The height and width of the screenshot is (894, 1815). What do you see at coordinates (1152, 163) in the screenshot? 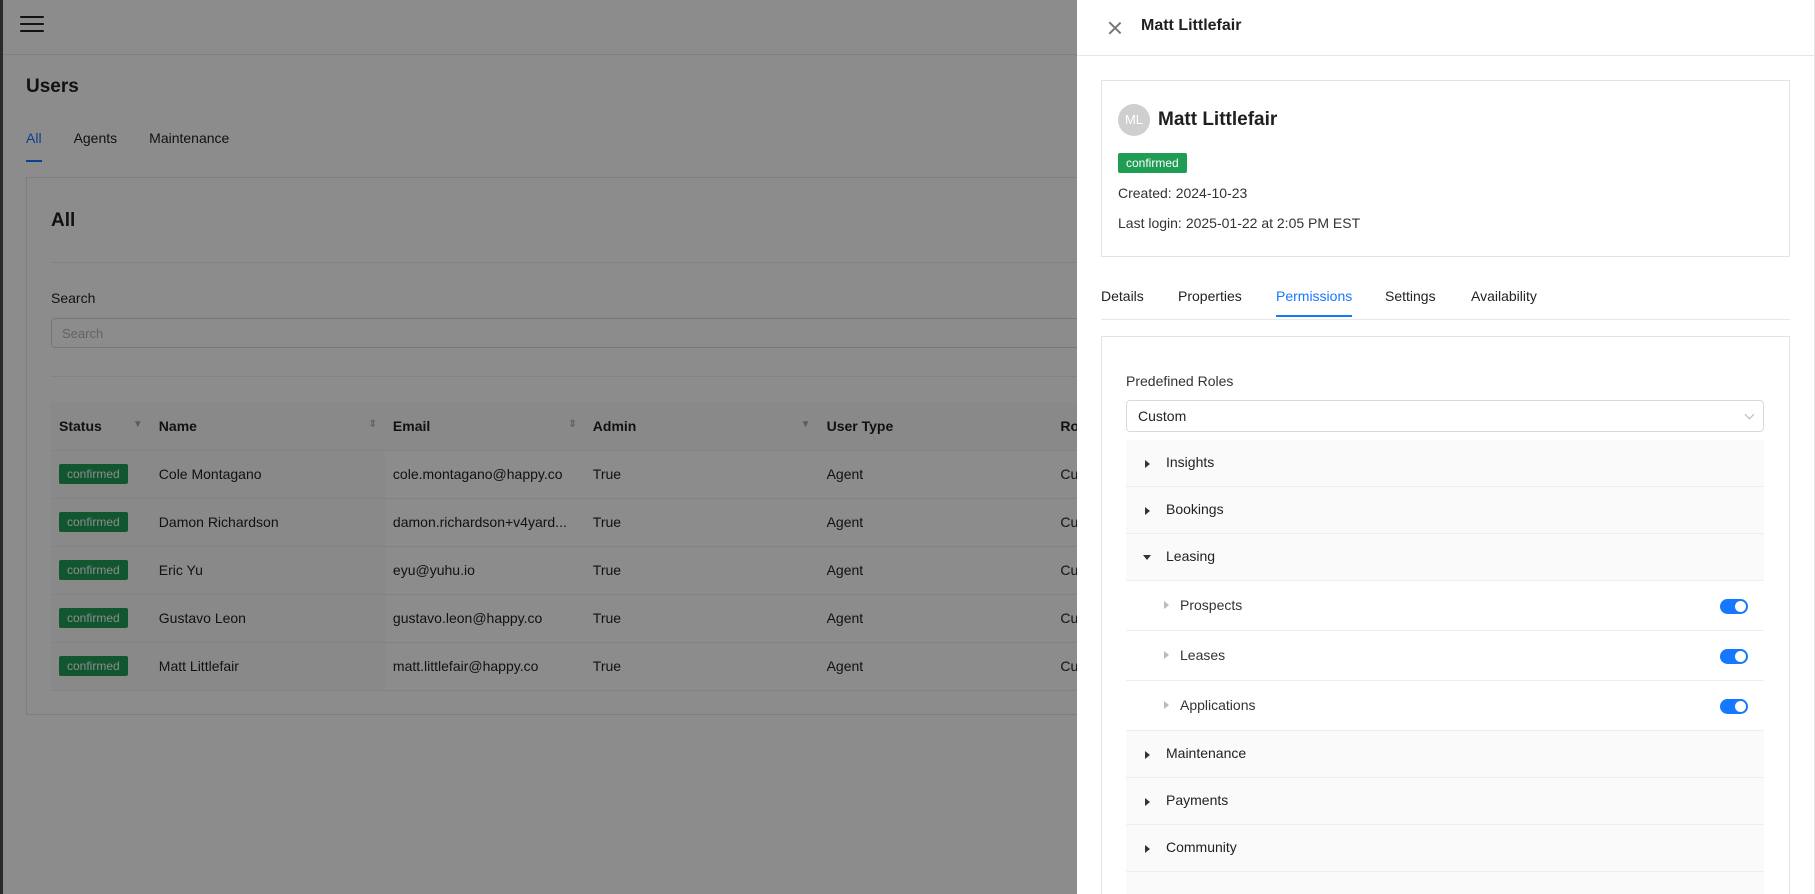
I see `status-badge: confirmed` at bounding box center [1152, 163].